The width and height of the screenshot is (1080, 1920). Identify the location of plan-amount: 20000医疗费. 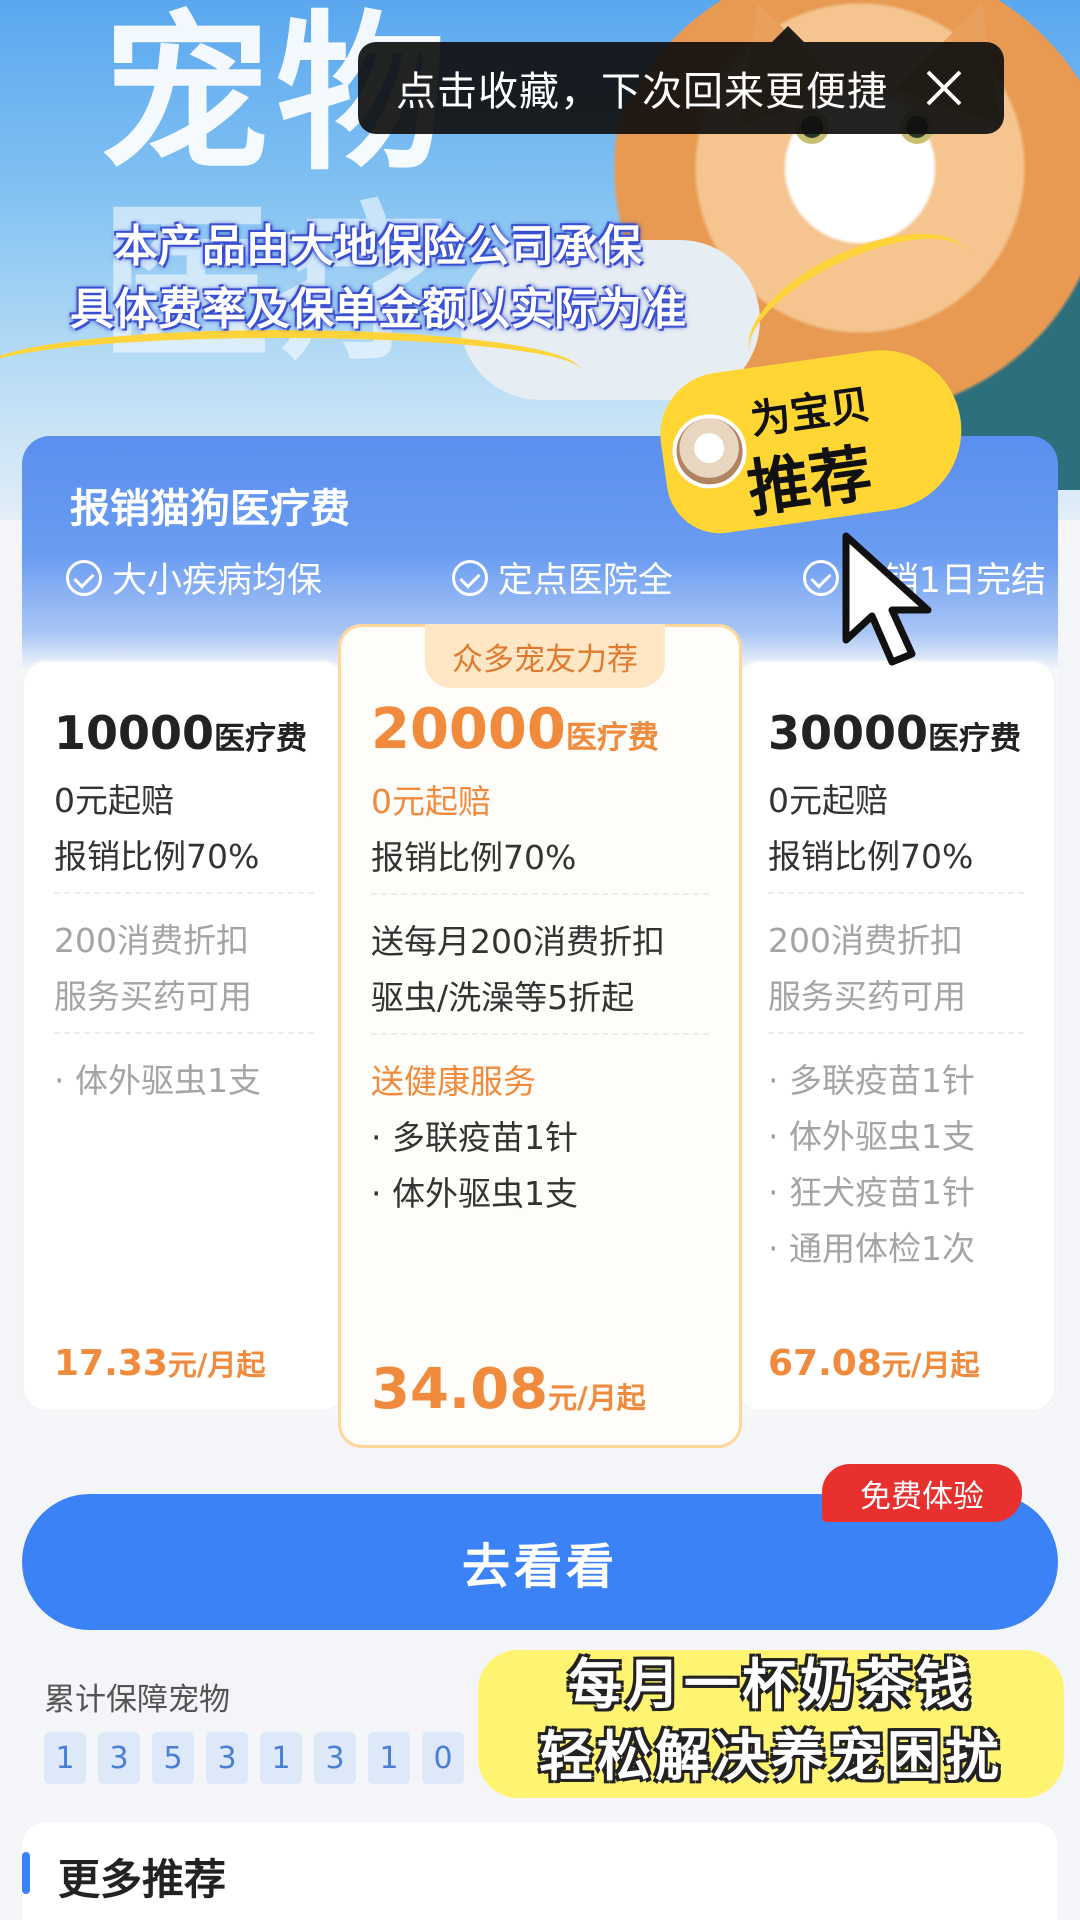
(515, 729).